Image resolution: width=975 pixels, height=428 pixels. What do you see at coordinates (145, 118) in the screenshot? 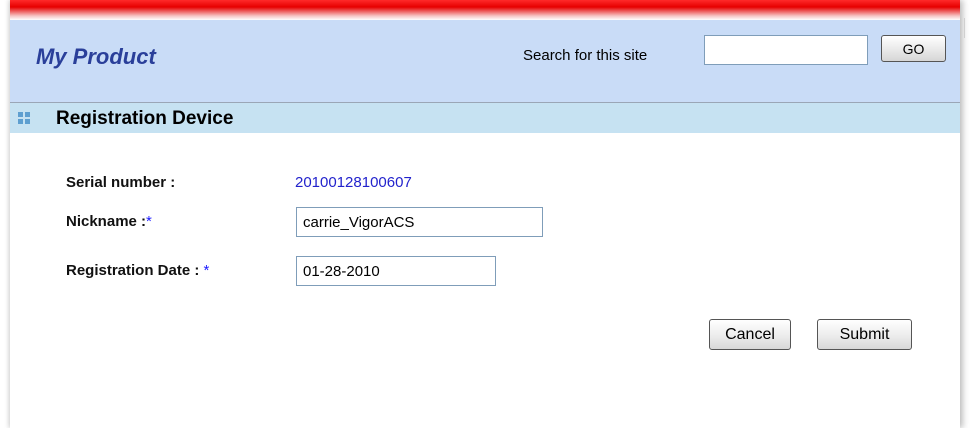
I see `section-title: Registration Device` at bounding box center [145, 118].